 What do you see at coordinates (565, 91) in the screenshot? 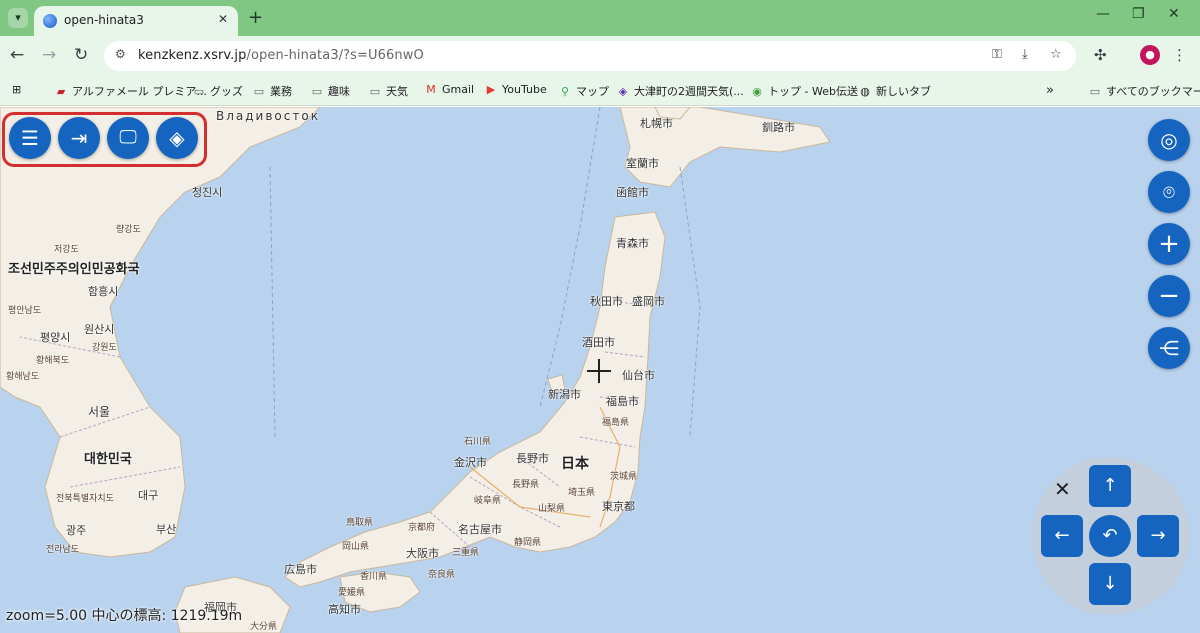
I see `maps-icon: ⚲` at bounding box center [565, 91].